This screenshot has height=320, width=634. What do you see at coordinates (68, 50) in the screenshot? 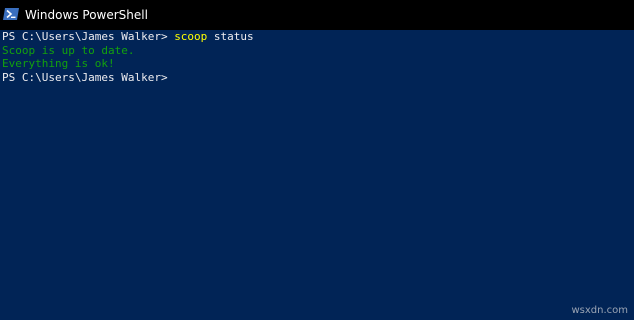
I see `output-line: Scoop is up to date.` at bounding box center [68, 50].